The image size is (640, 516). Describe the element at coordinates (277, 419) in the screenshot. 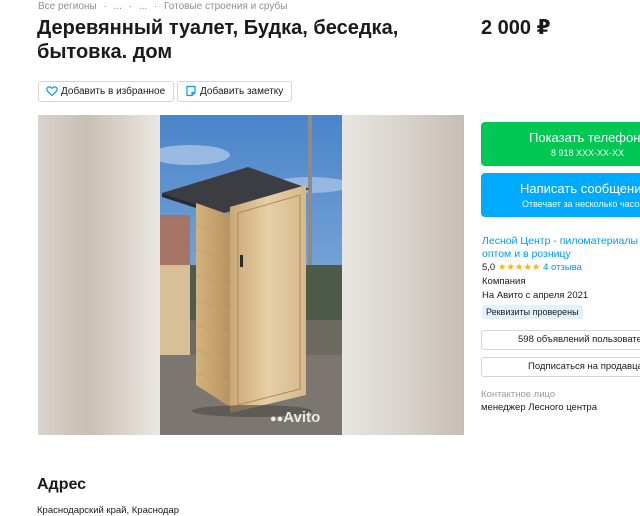

I see `avito-dots-icon: ●●` at that location.